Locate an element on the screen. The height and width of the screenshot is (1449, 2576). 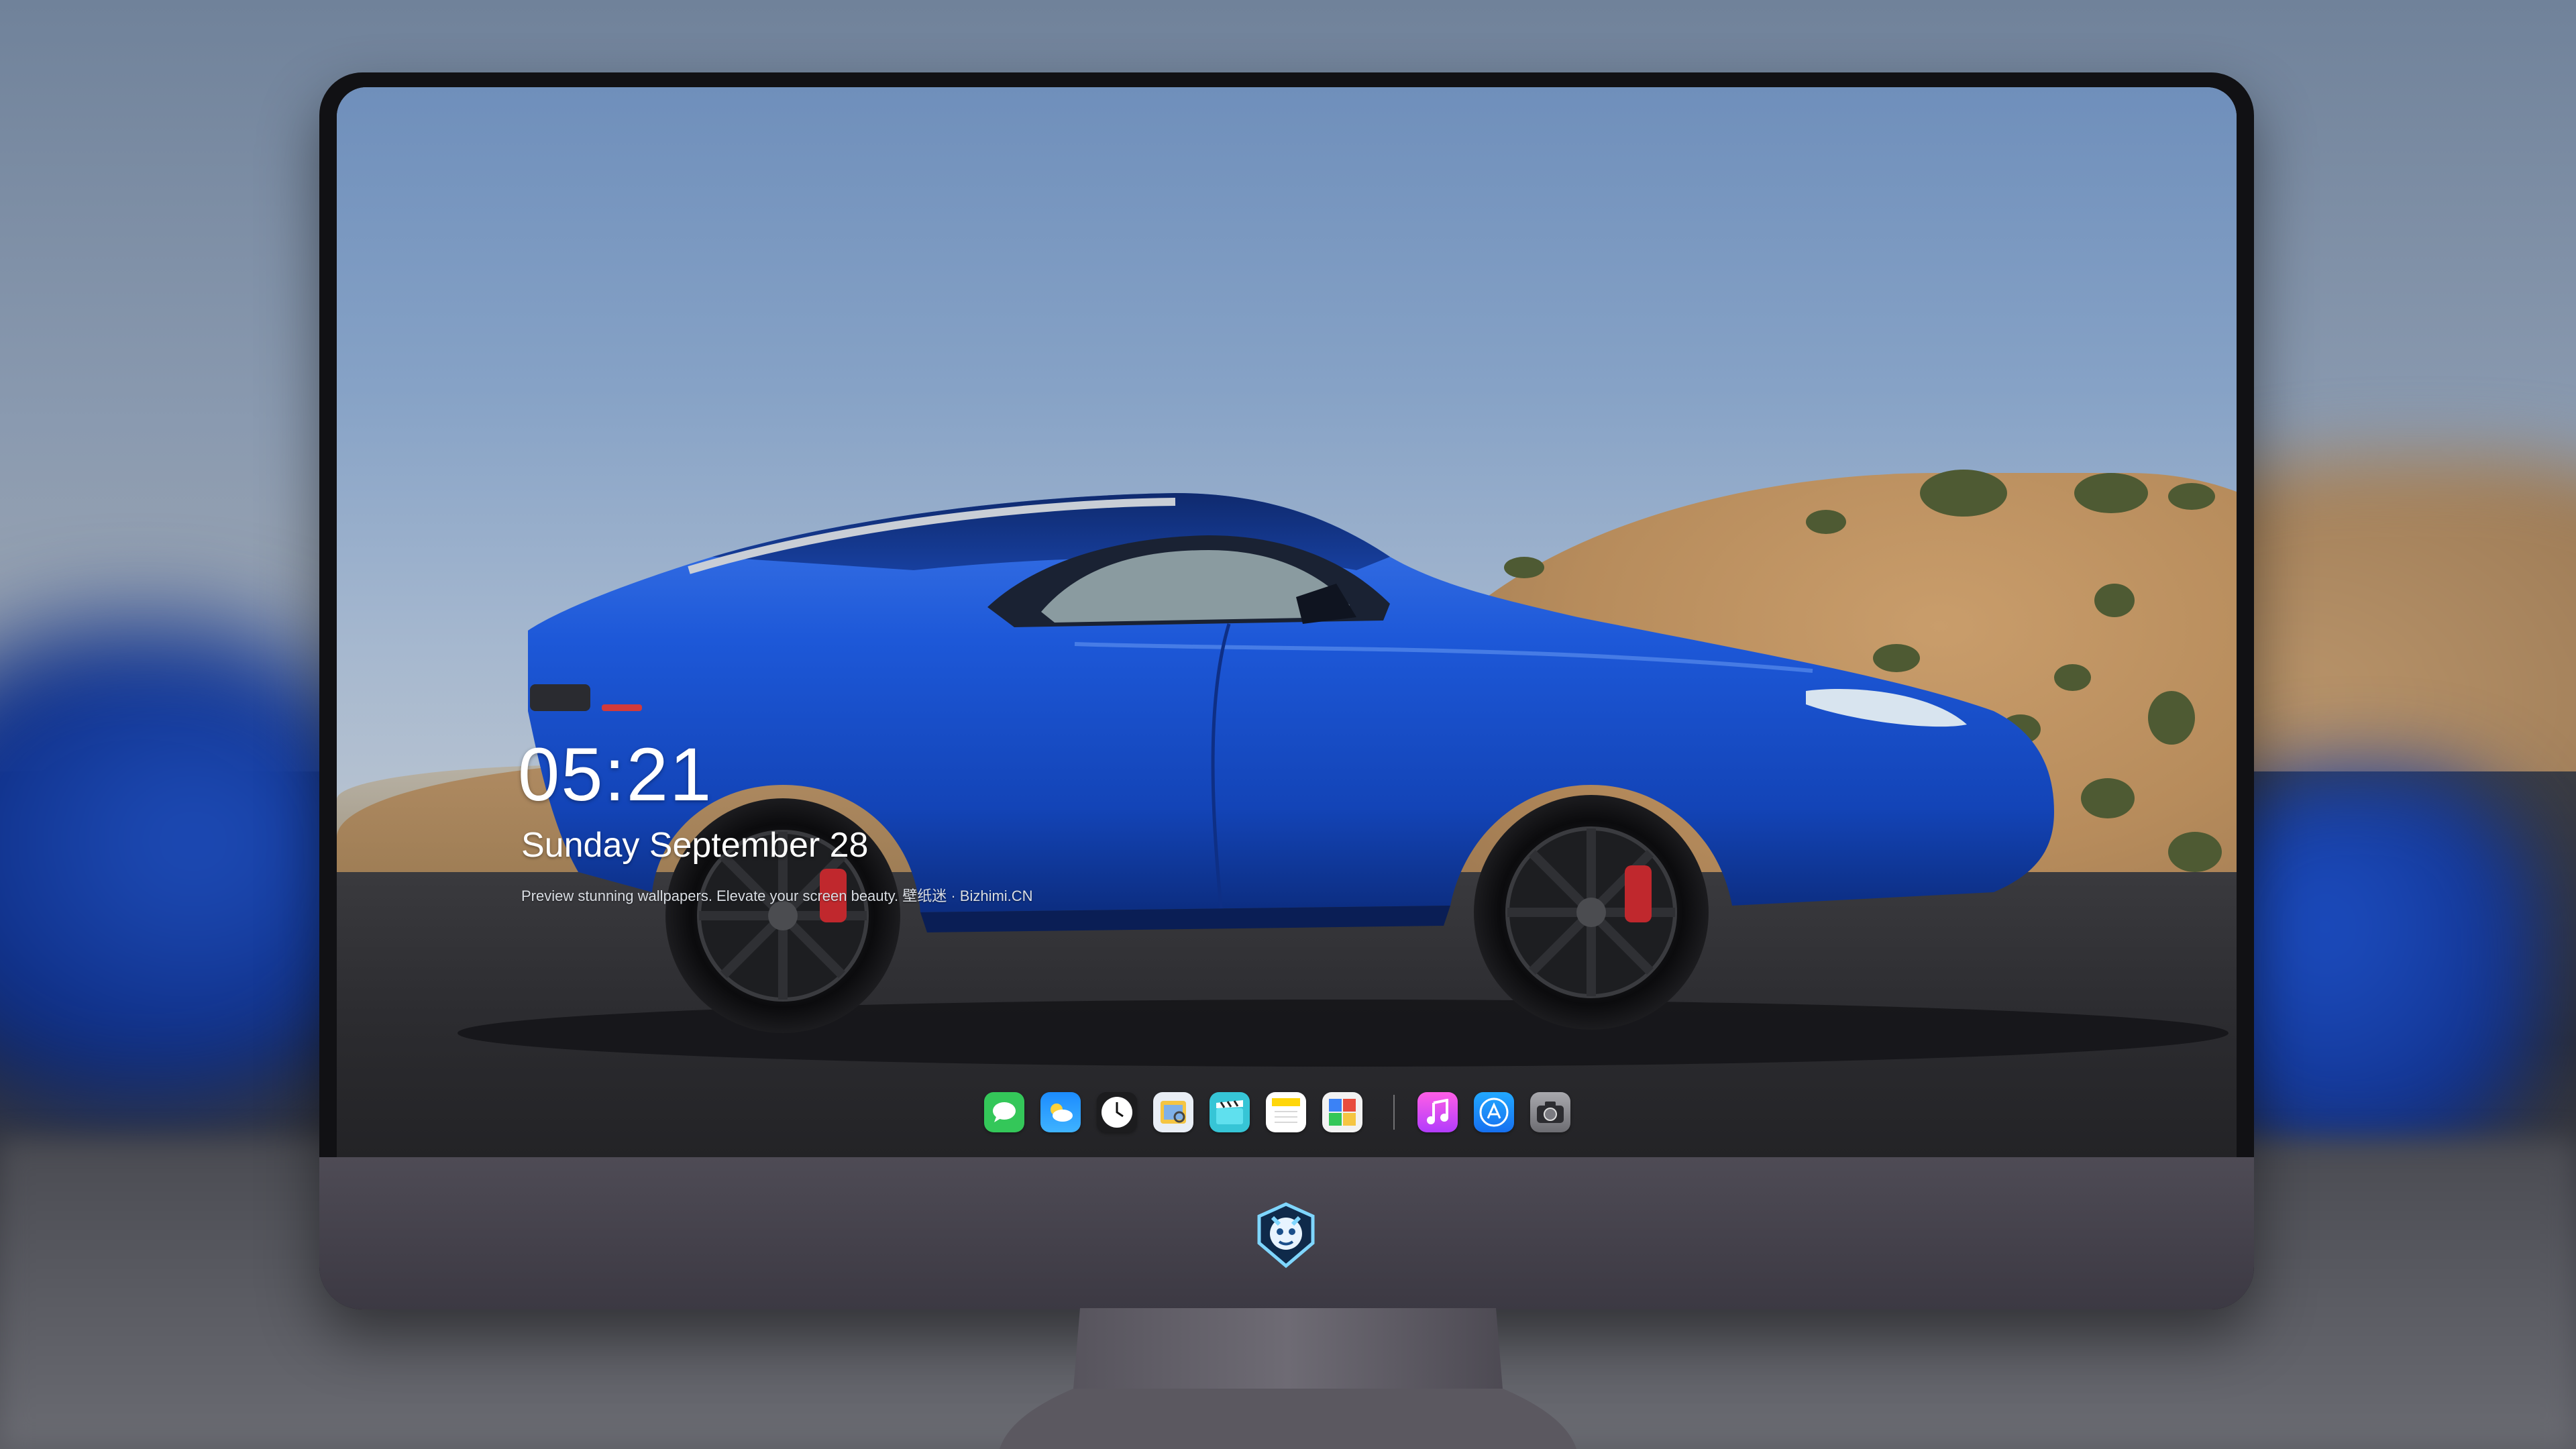
app-store-icon is located at coordinates (1494, 1112).